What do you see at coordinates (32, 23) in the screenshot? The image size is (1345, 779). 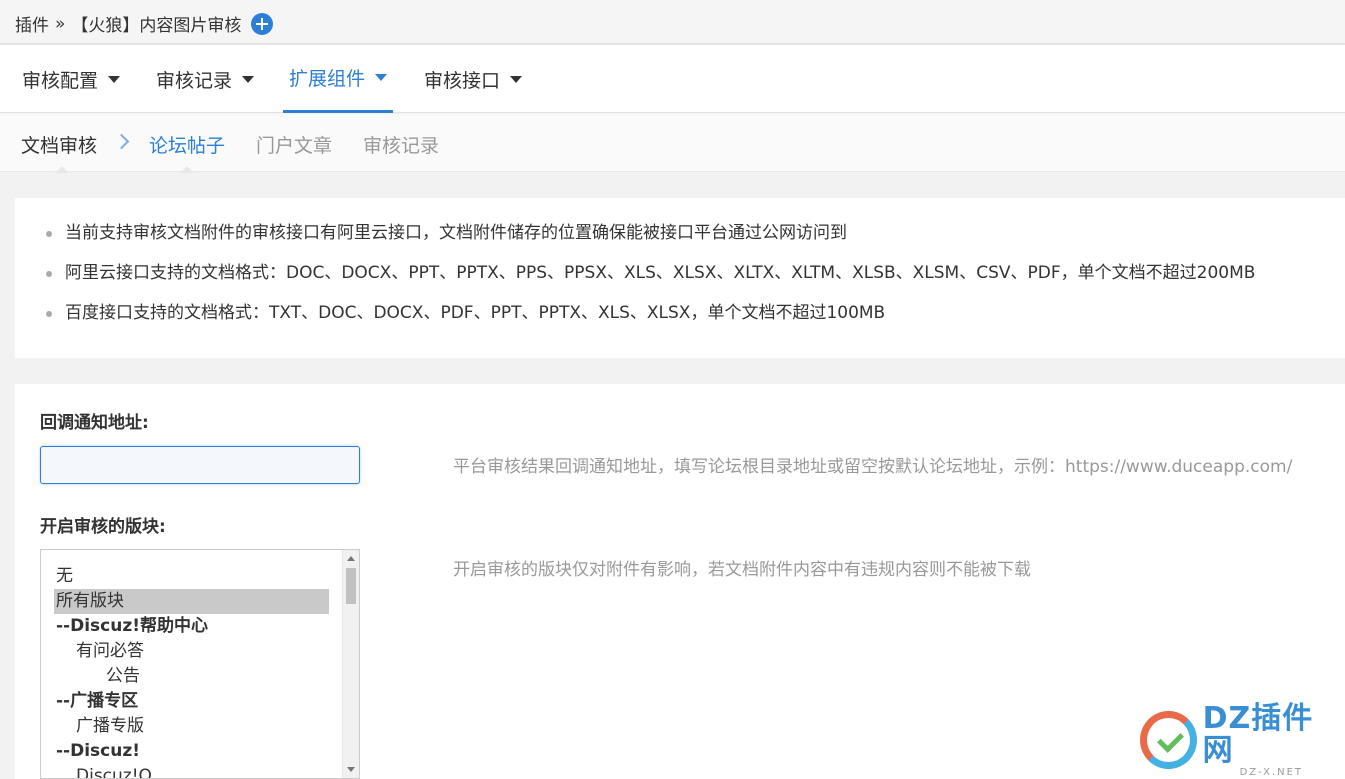 I see `breadcrumb-root: 插件` at bounding box center [32, 23].